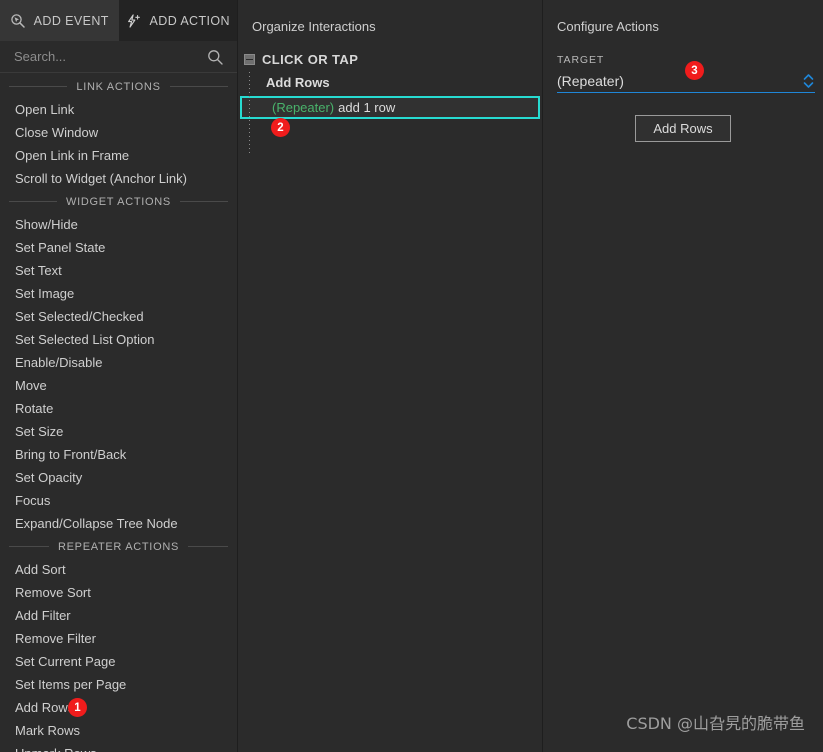  I want to click on action-item-remove-sort: Remove Sort, so click(118, 592).